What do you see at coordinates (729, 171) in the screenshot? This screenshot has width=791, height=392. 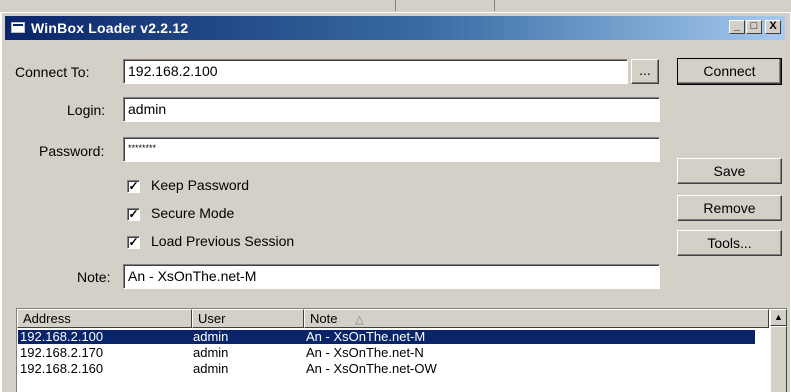 I see `save-button: Save` at bounding box center [729, 171].